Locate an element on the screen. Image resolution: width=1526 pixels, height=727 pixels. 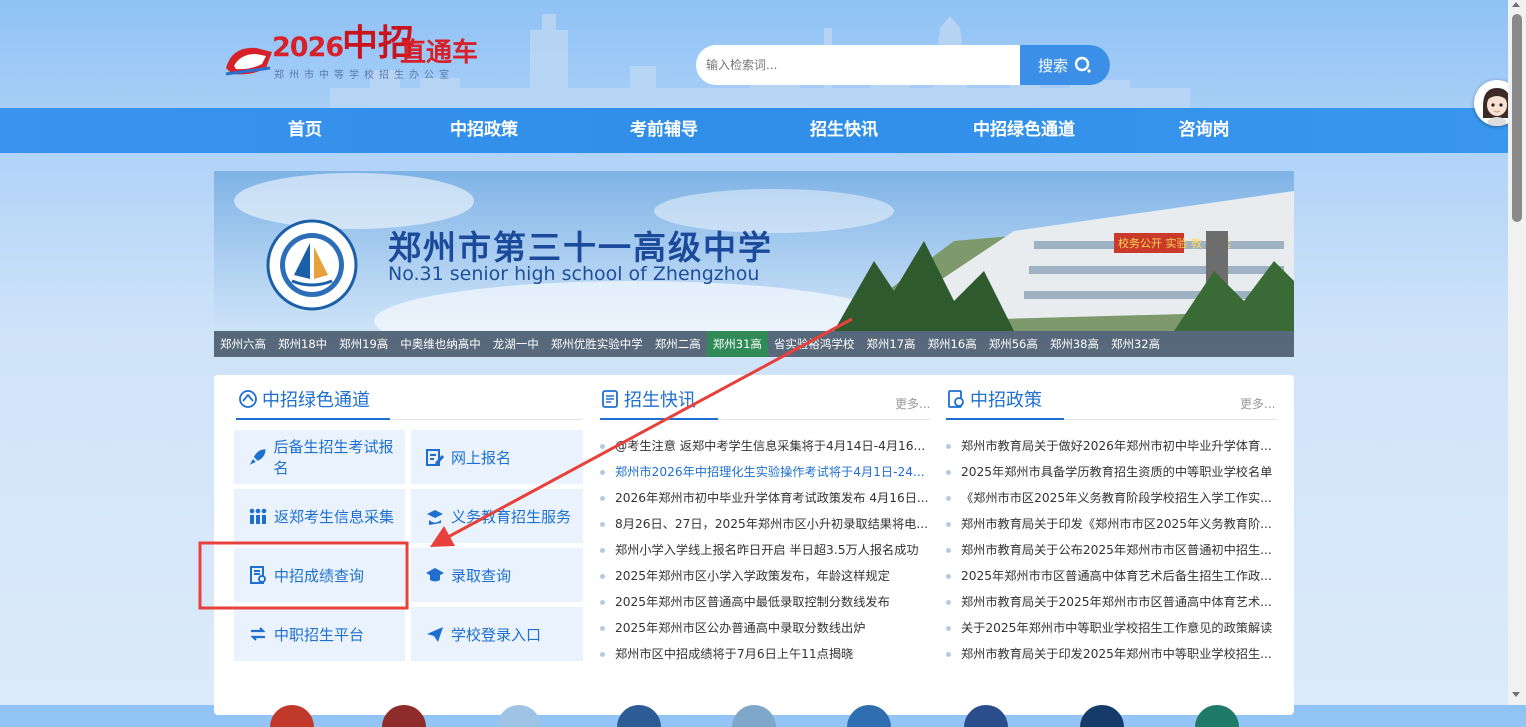
logo-title: 直通车 is located at coordinates (439, 53).